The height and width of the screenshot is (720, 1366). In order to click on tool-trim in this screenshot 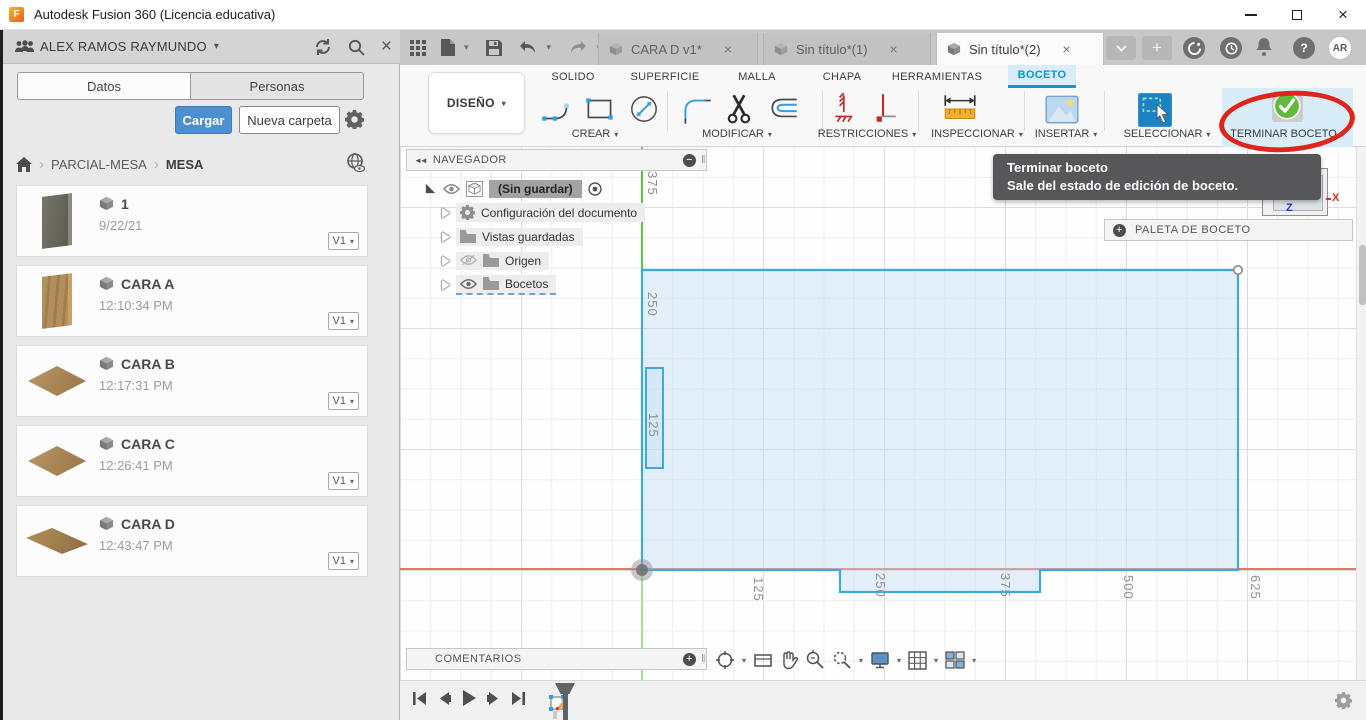, I will do `click(740, 111)`.